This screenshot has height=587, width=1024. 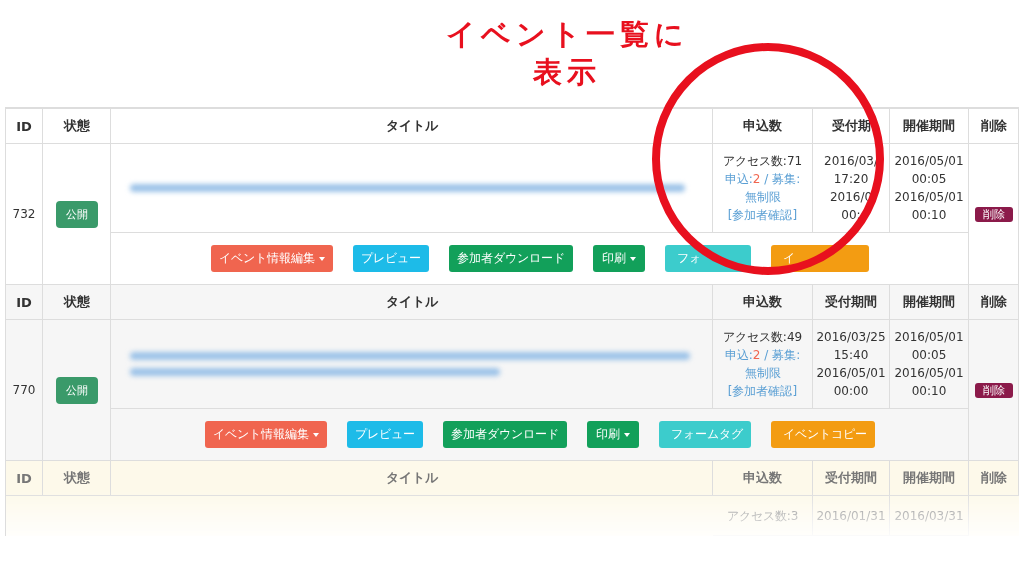 What do you see at coordinates (567, 71) in the screenshot?
I see `annotation-text: 表示` at bounding box center [567, 71].